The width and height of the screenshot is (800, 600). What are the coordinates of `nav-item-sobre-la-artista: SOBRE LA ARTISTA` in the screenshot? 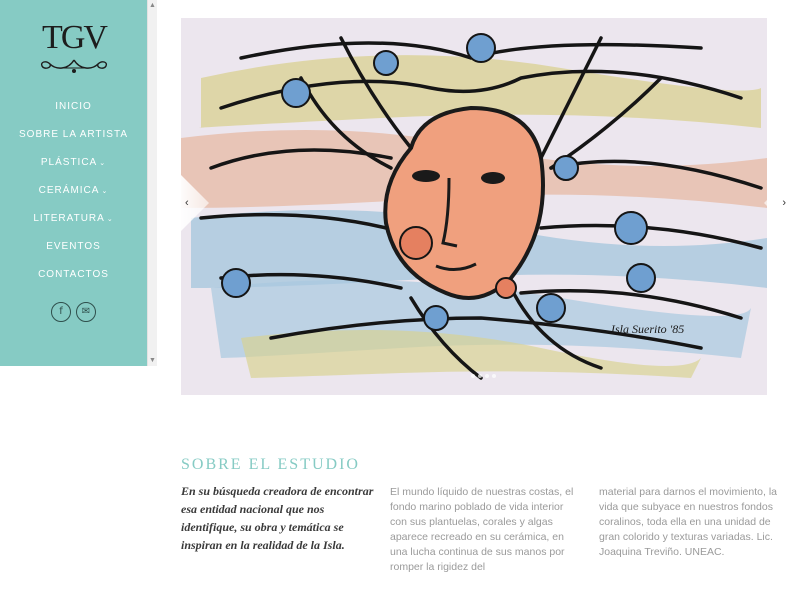 It's located at (73, 135).